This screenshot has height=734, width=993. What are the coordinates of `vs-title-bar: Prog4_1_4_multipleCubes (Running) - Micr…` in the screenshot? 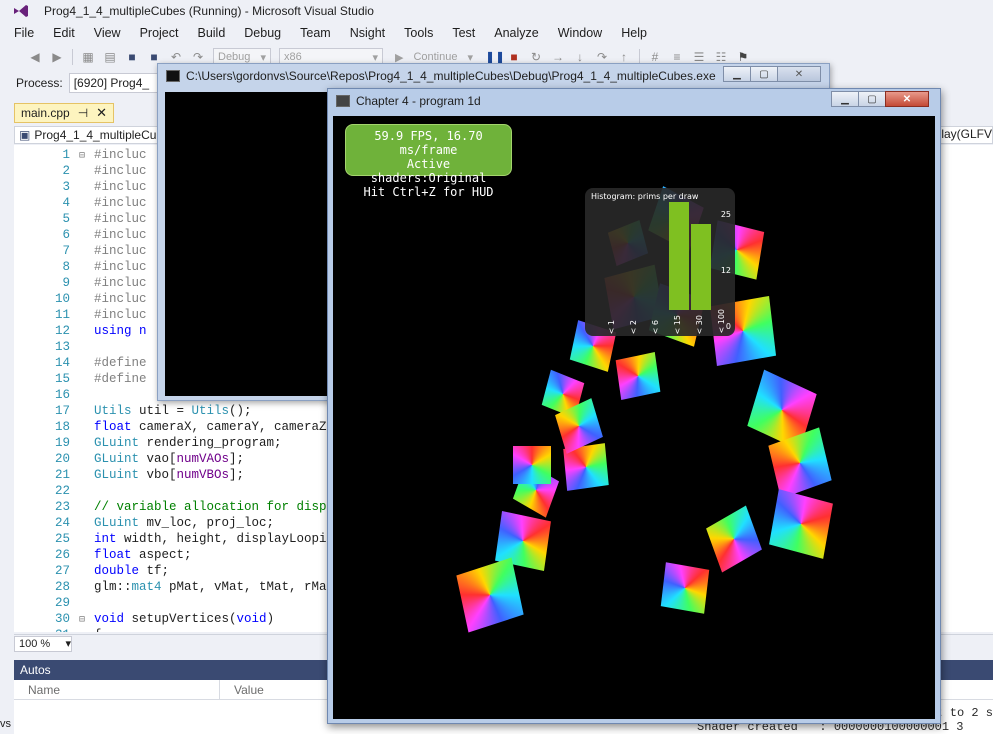 It's located at (496, 11).